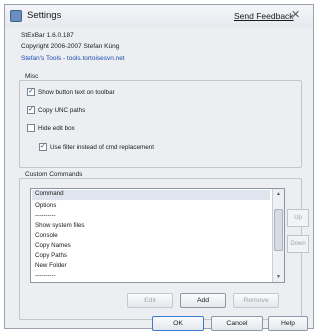  Describe the element at coordinates (151, 195) in the screenshot. I see `list-header: Command` at that location.